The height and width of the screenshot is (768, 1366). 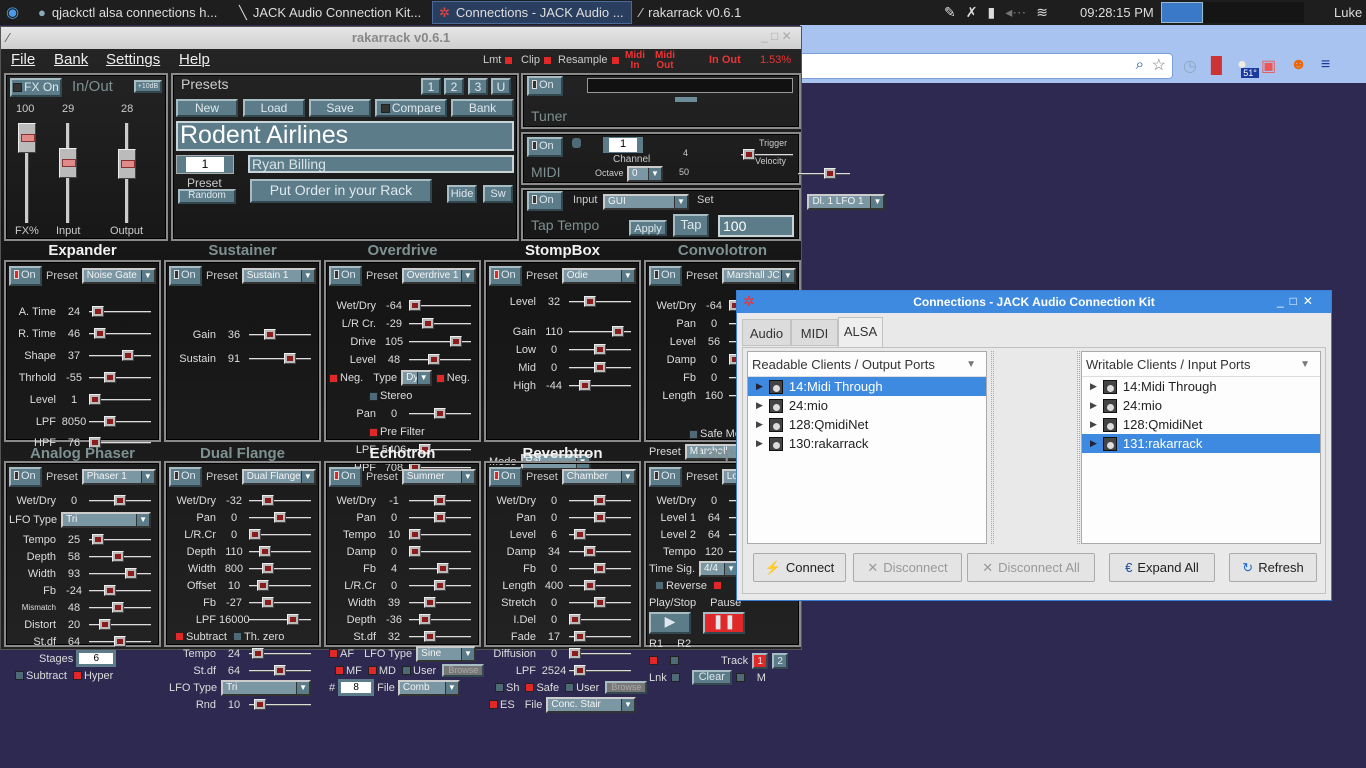 What do you see at coordinates (1015, 12) in the screenshot?
I see `volume-muted-icon: ◂⋯` at bounding box center [1015, 12].